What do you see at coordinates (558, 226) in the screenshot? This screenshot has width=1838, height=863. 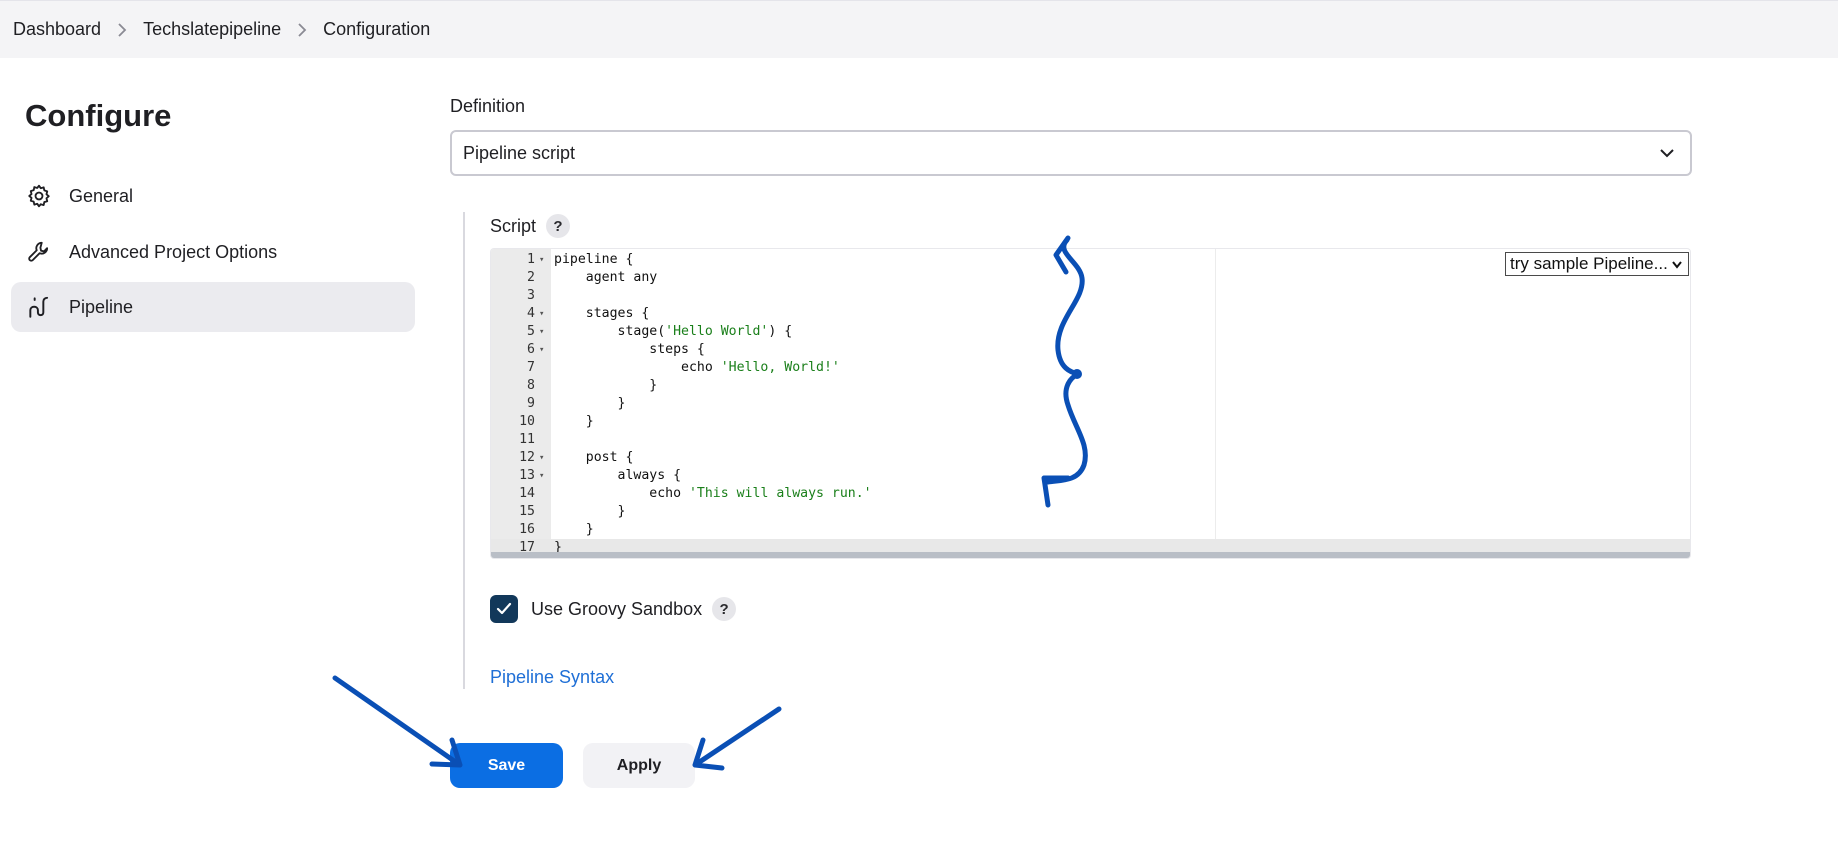 I see `script-help-button: ?` at bounding box center [558, 226].